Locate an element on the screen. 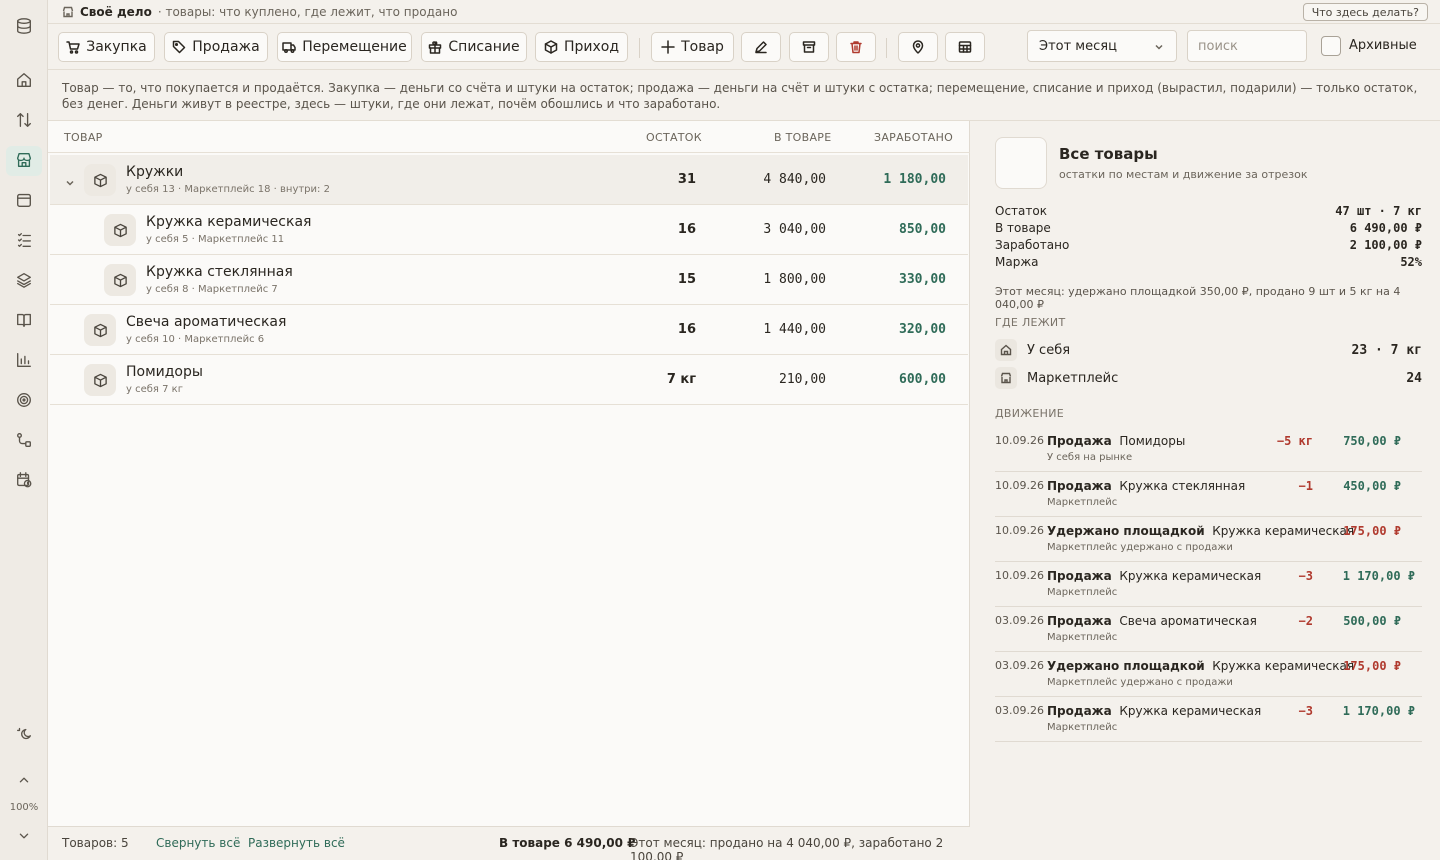 Image resolution: width=1440 pixels, height=860 pixels. expand-all-link: Развернуть всё is located at coordinates (296, 843).